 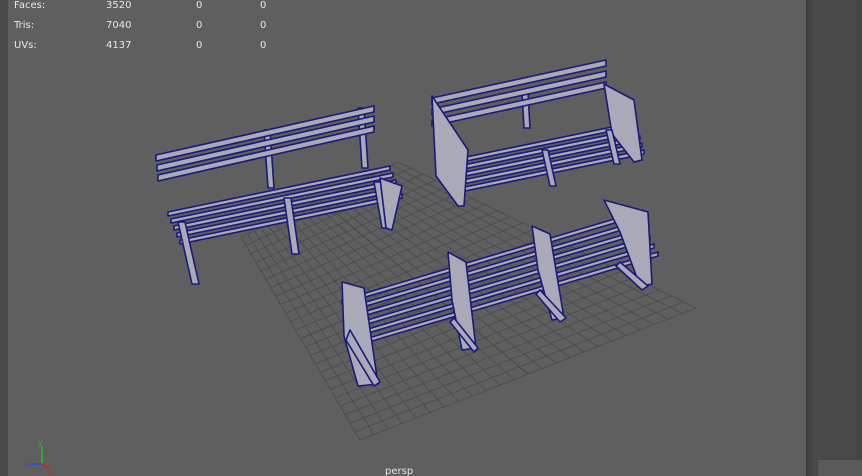 I want to click on hud-faces-selected: 0, so click(x=199, y=5).